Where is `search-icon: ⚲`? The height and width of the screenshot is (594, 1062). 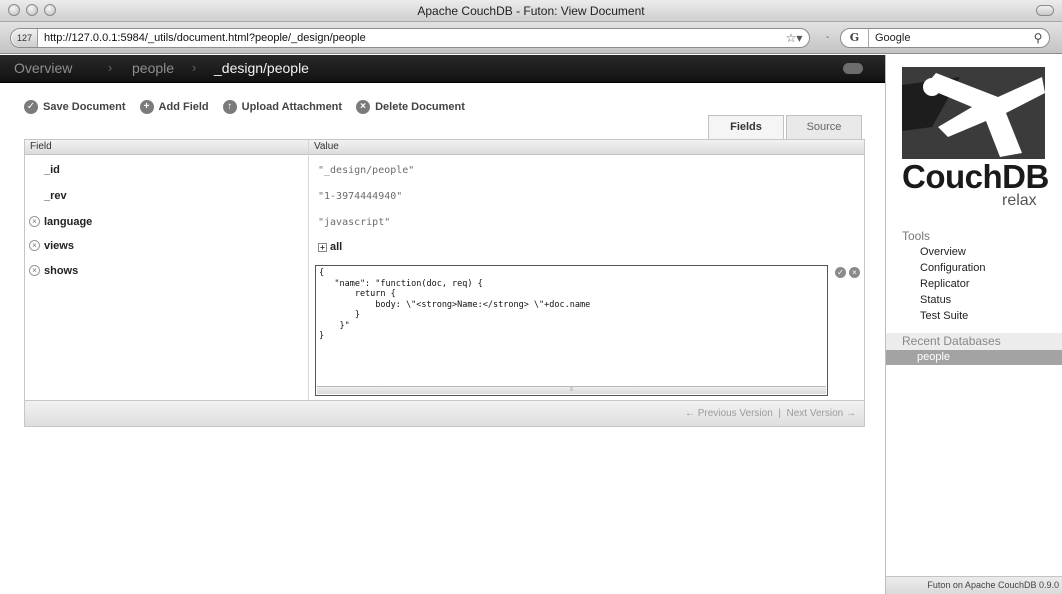 search-icon: ⚲ is located at coordinates (1038, 38).